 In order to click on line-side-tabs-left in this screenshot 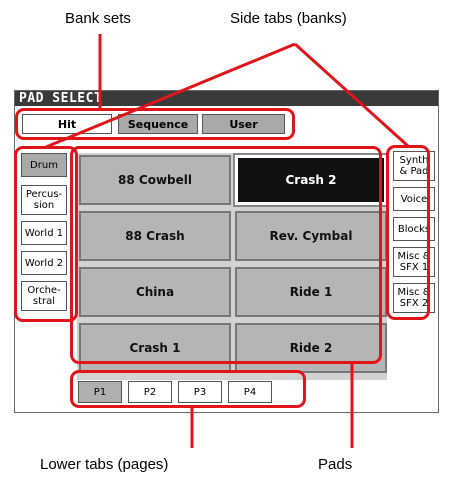, I will do `click(170, 95)`.